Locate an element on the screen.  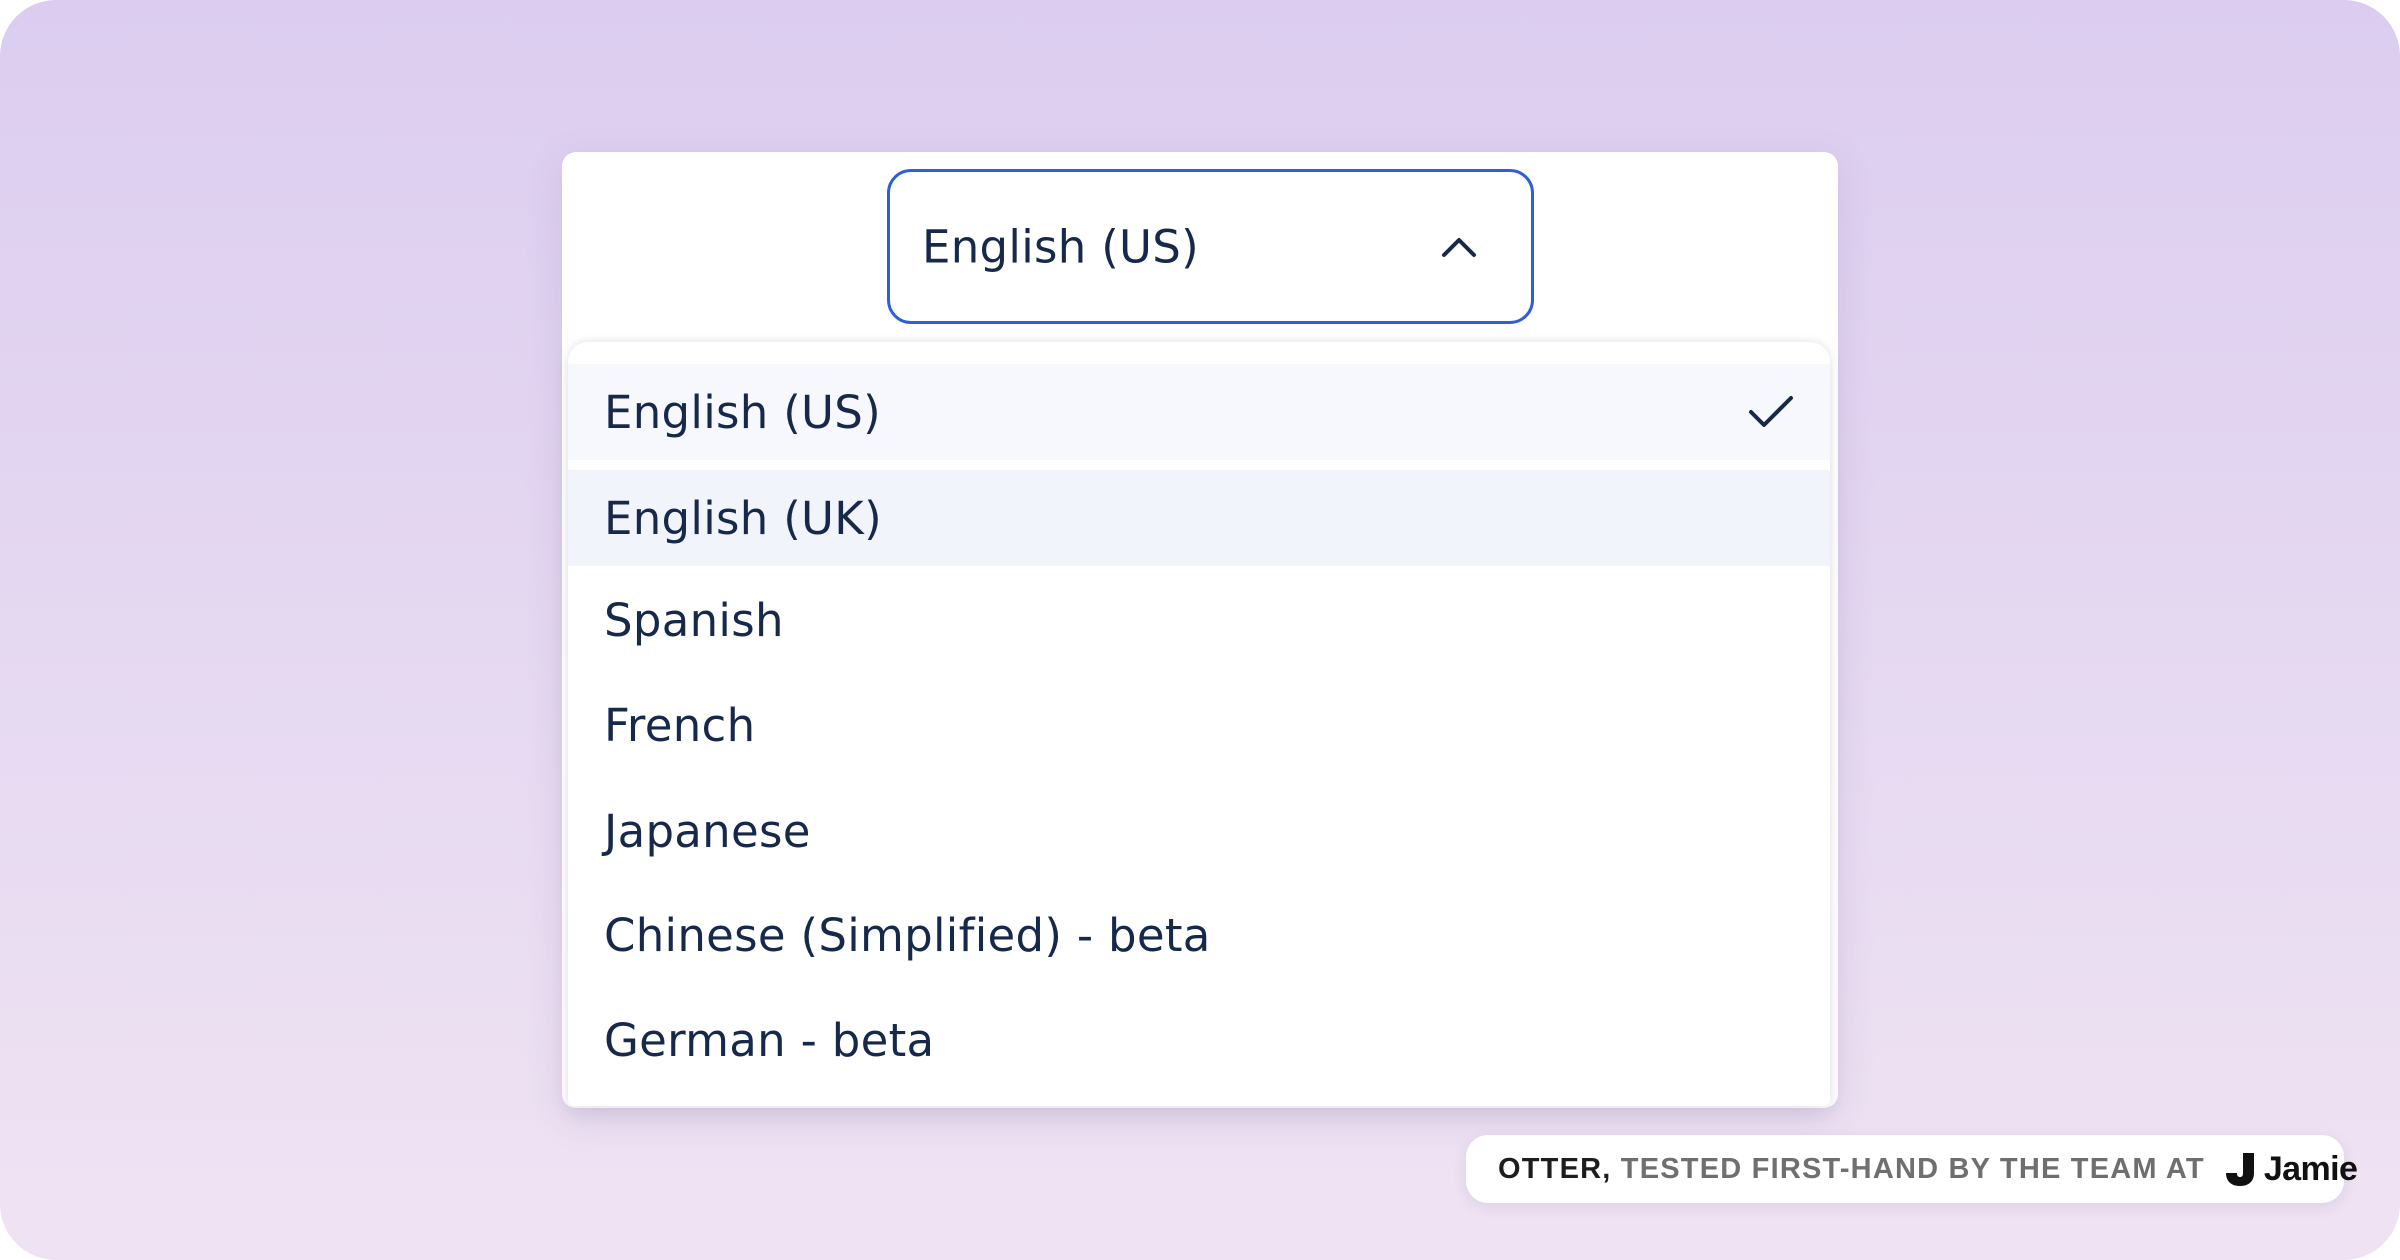
credit-text: TESTED FIRST-HAND BY THE TEAM AT is located at coordinates (1912, 1168).